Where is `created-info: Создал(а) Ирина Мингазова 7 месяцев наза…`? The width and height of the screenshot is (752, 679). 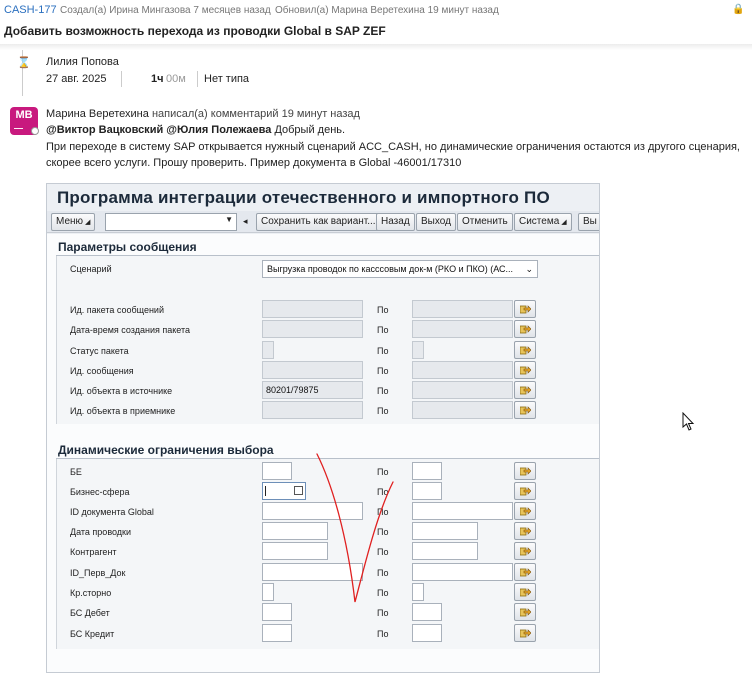 created-info: Создал(а) Ирина Мингазова 7 месяцев наза… is located at coordinates (165, 10).